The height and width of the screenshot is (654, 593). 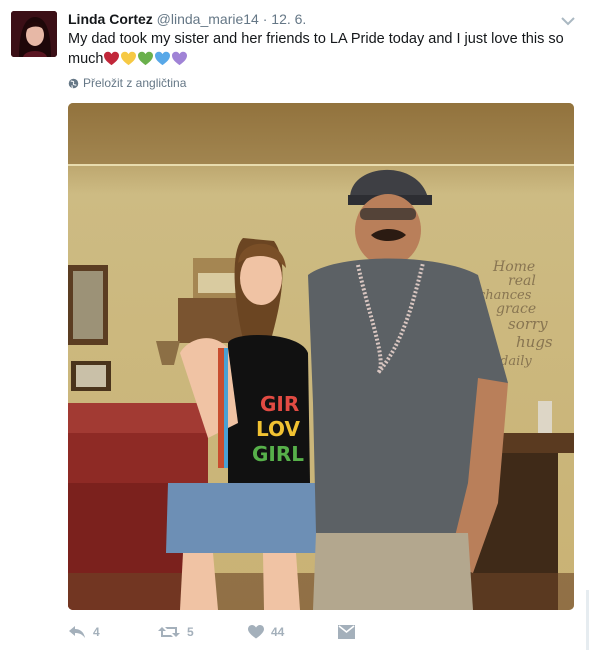 I want to click on reply-icon, so click(x=77, y=632).